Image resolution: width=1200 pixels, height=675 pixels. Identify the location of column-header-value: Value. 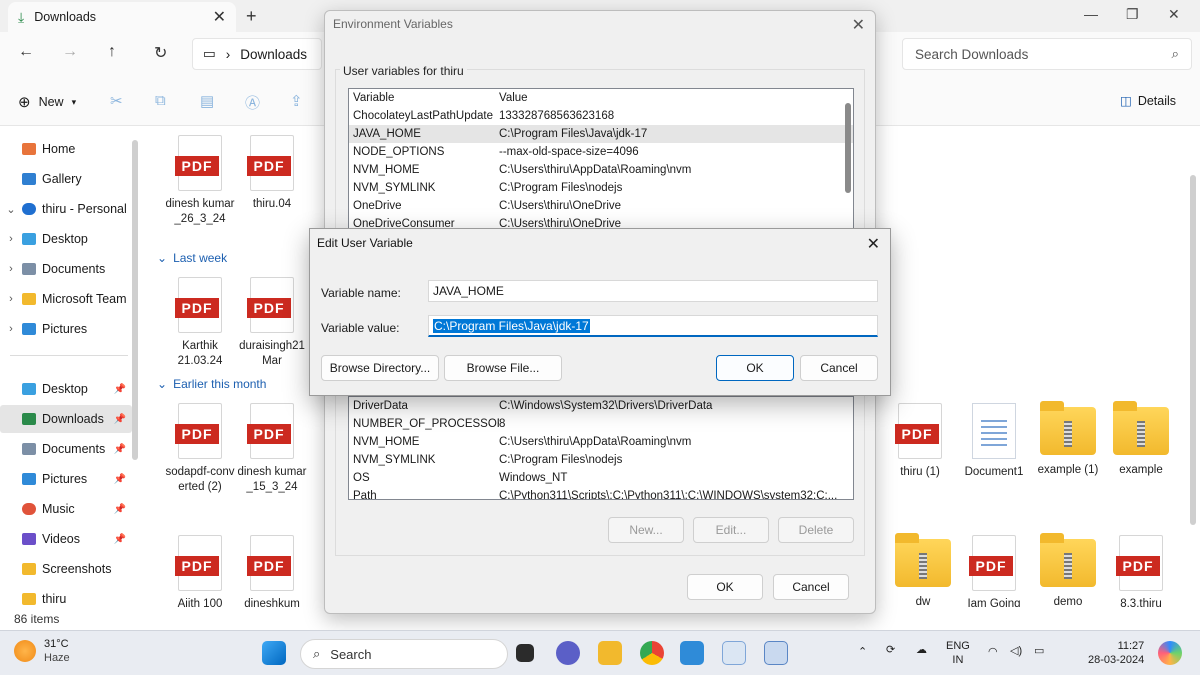
(676, 98).